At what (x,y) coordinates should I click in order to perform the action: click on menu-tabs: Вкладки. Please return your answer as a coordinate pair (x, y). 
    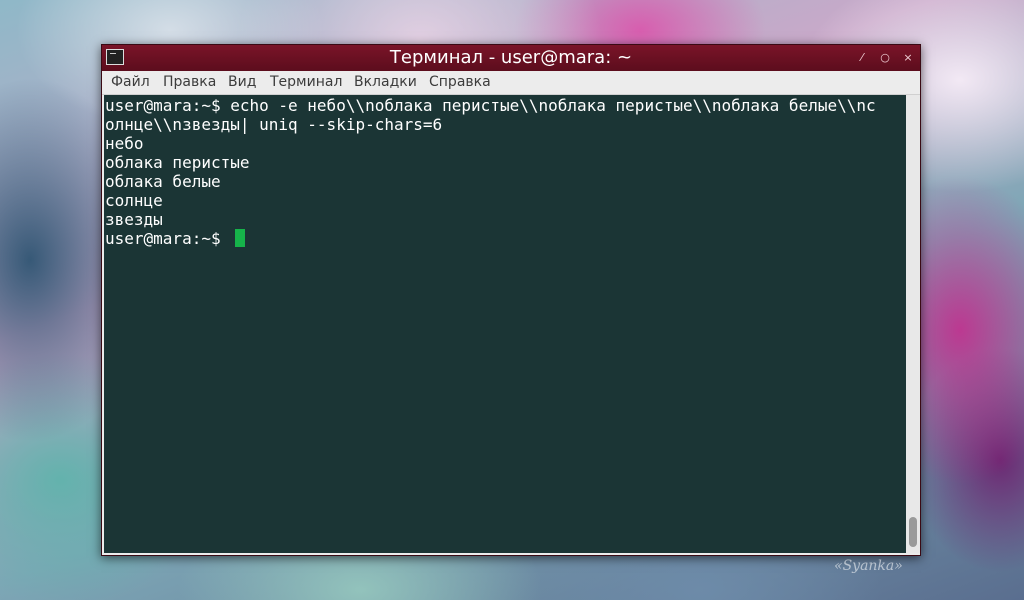
    Looking at the image, I should click on (385, 82).